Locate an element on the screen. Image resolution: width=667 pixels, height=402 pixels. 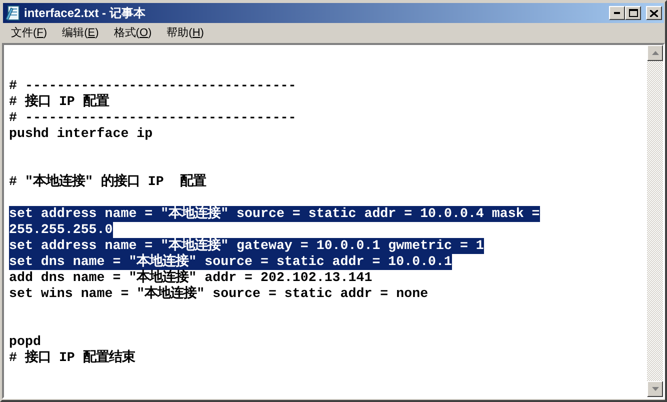
menu-item: 编辑(E) is located at coordinates (80, 33).